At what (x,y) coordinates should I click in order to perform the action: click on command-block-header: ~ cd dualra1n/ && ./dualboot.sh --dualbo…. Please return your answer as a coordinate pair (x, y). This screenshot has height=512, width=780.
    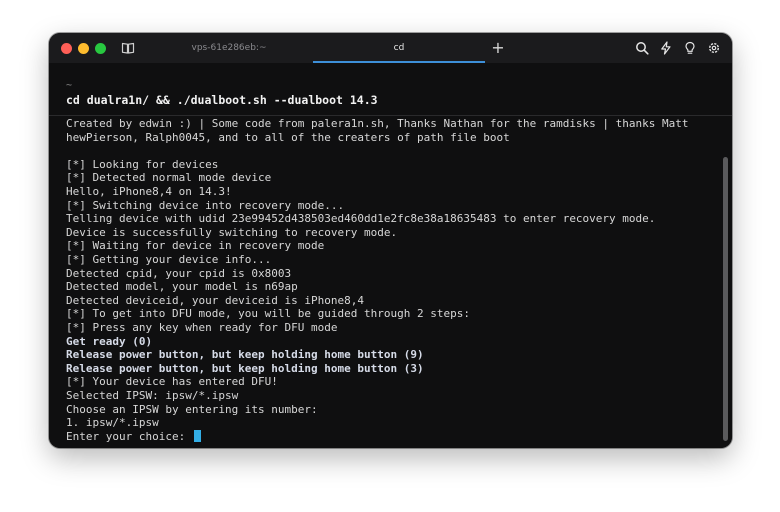
    Looking at the image, I should click on (390, 89).